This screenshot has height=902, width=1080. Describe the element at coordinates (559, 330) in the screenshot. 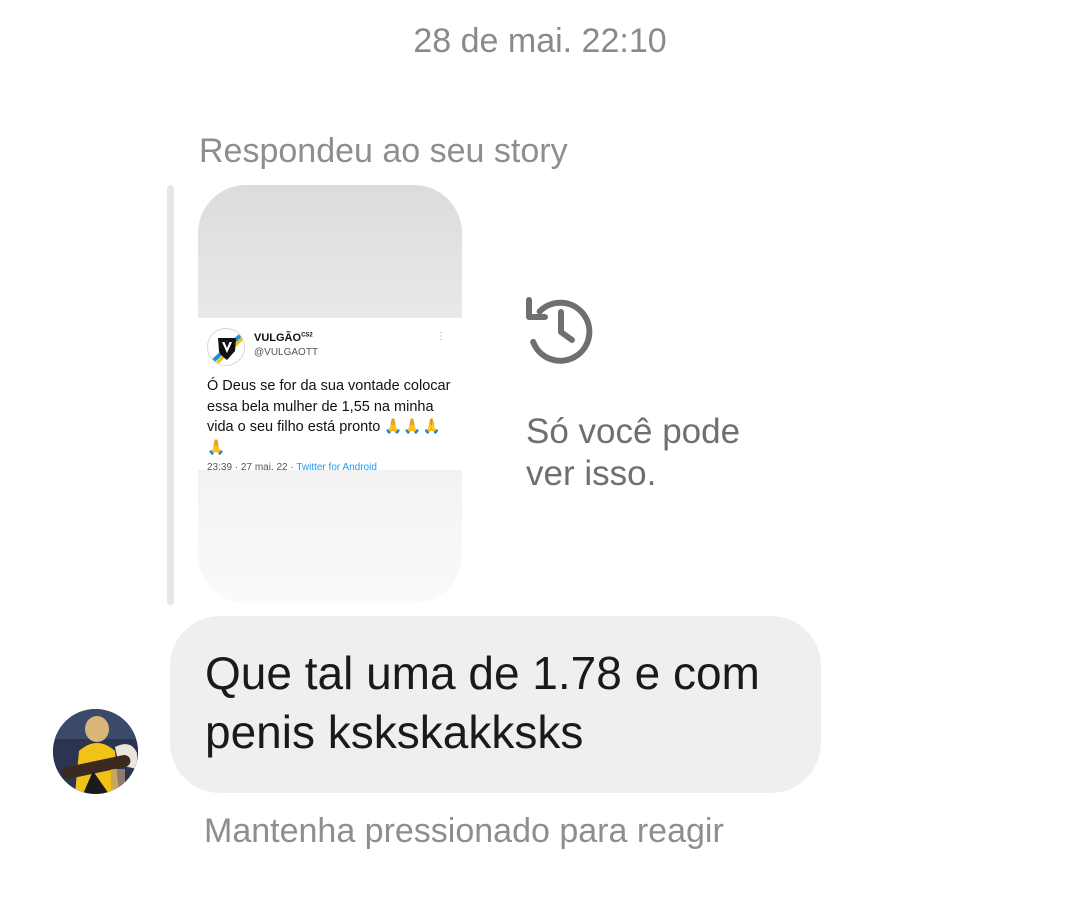

I see `history-icon` at that location.